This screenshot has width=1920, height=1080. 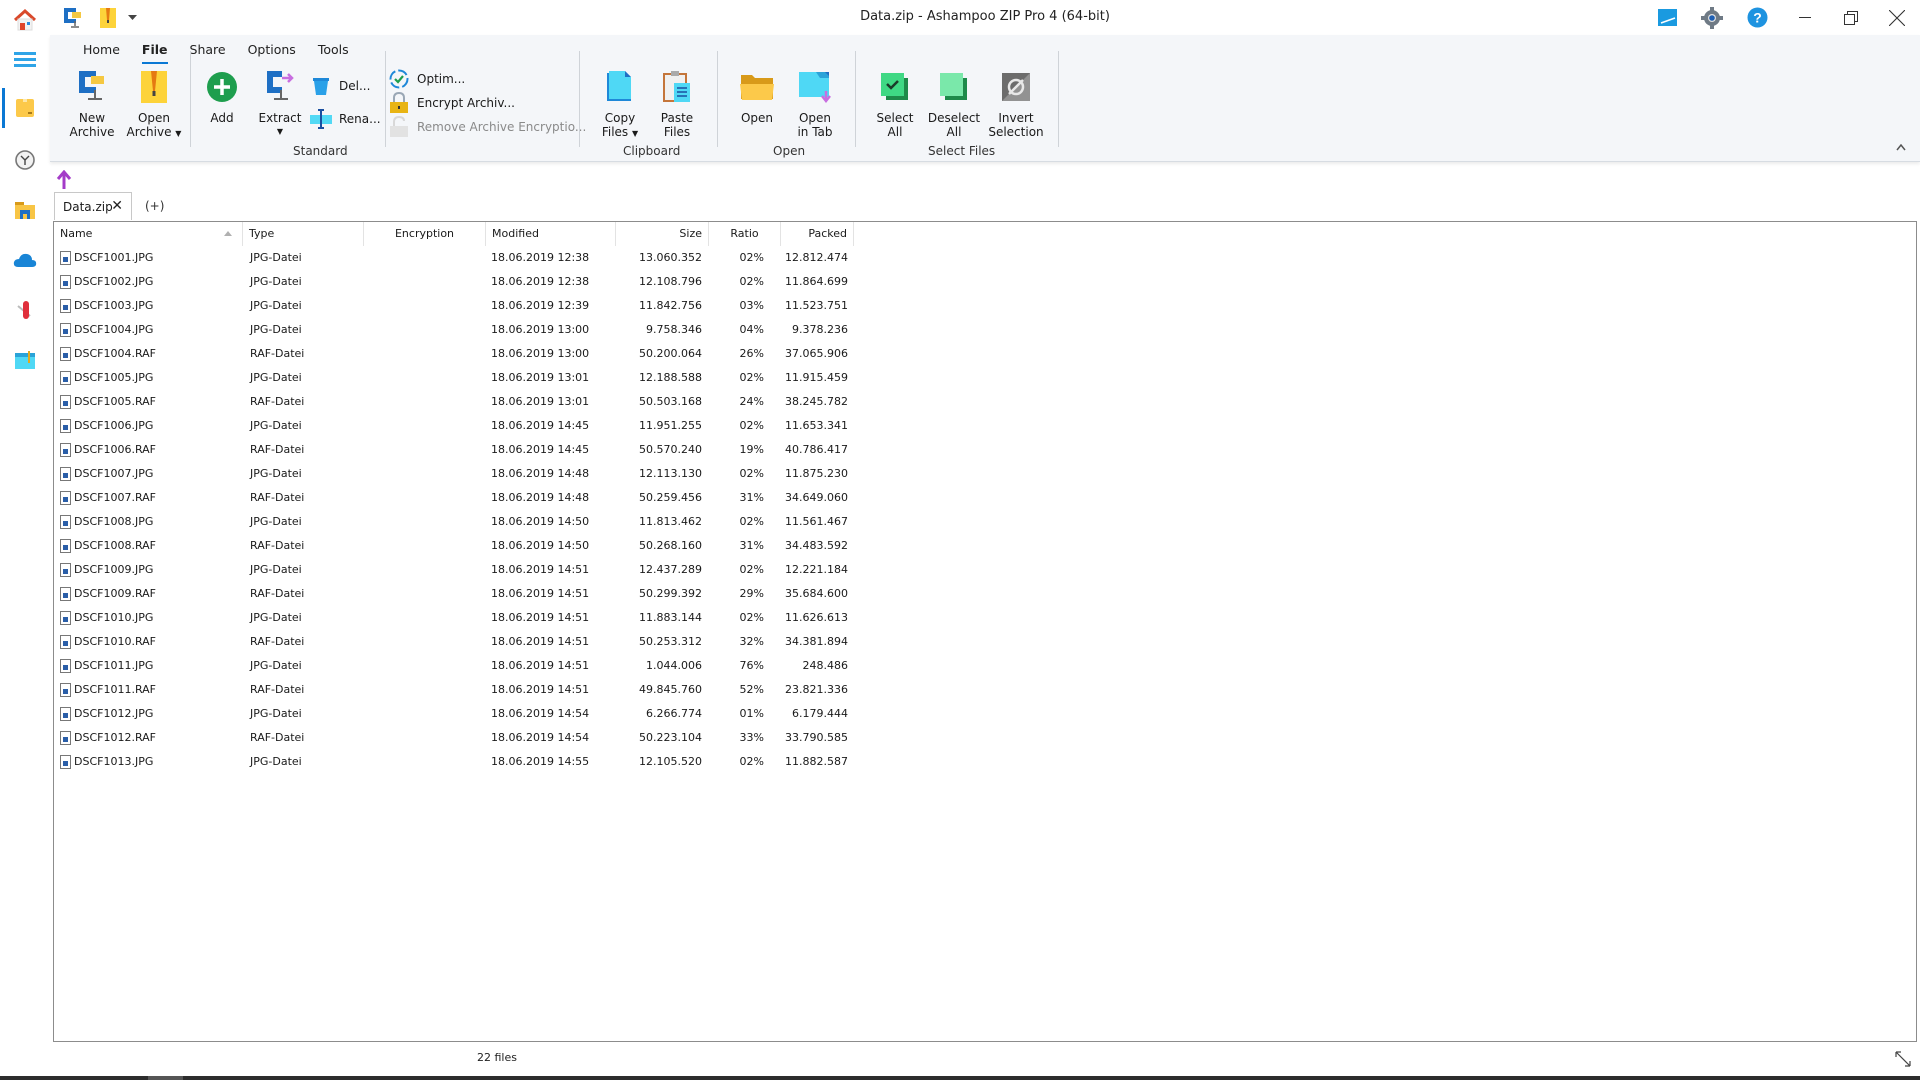 I want to click on cell-packed: 34.381.894, so click(x=816, y=641).